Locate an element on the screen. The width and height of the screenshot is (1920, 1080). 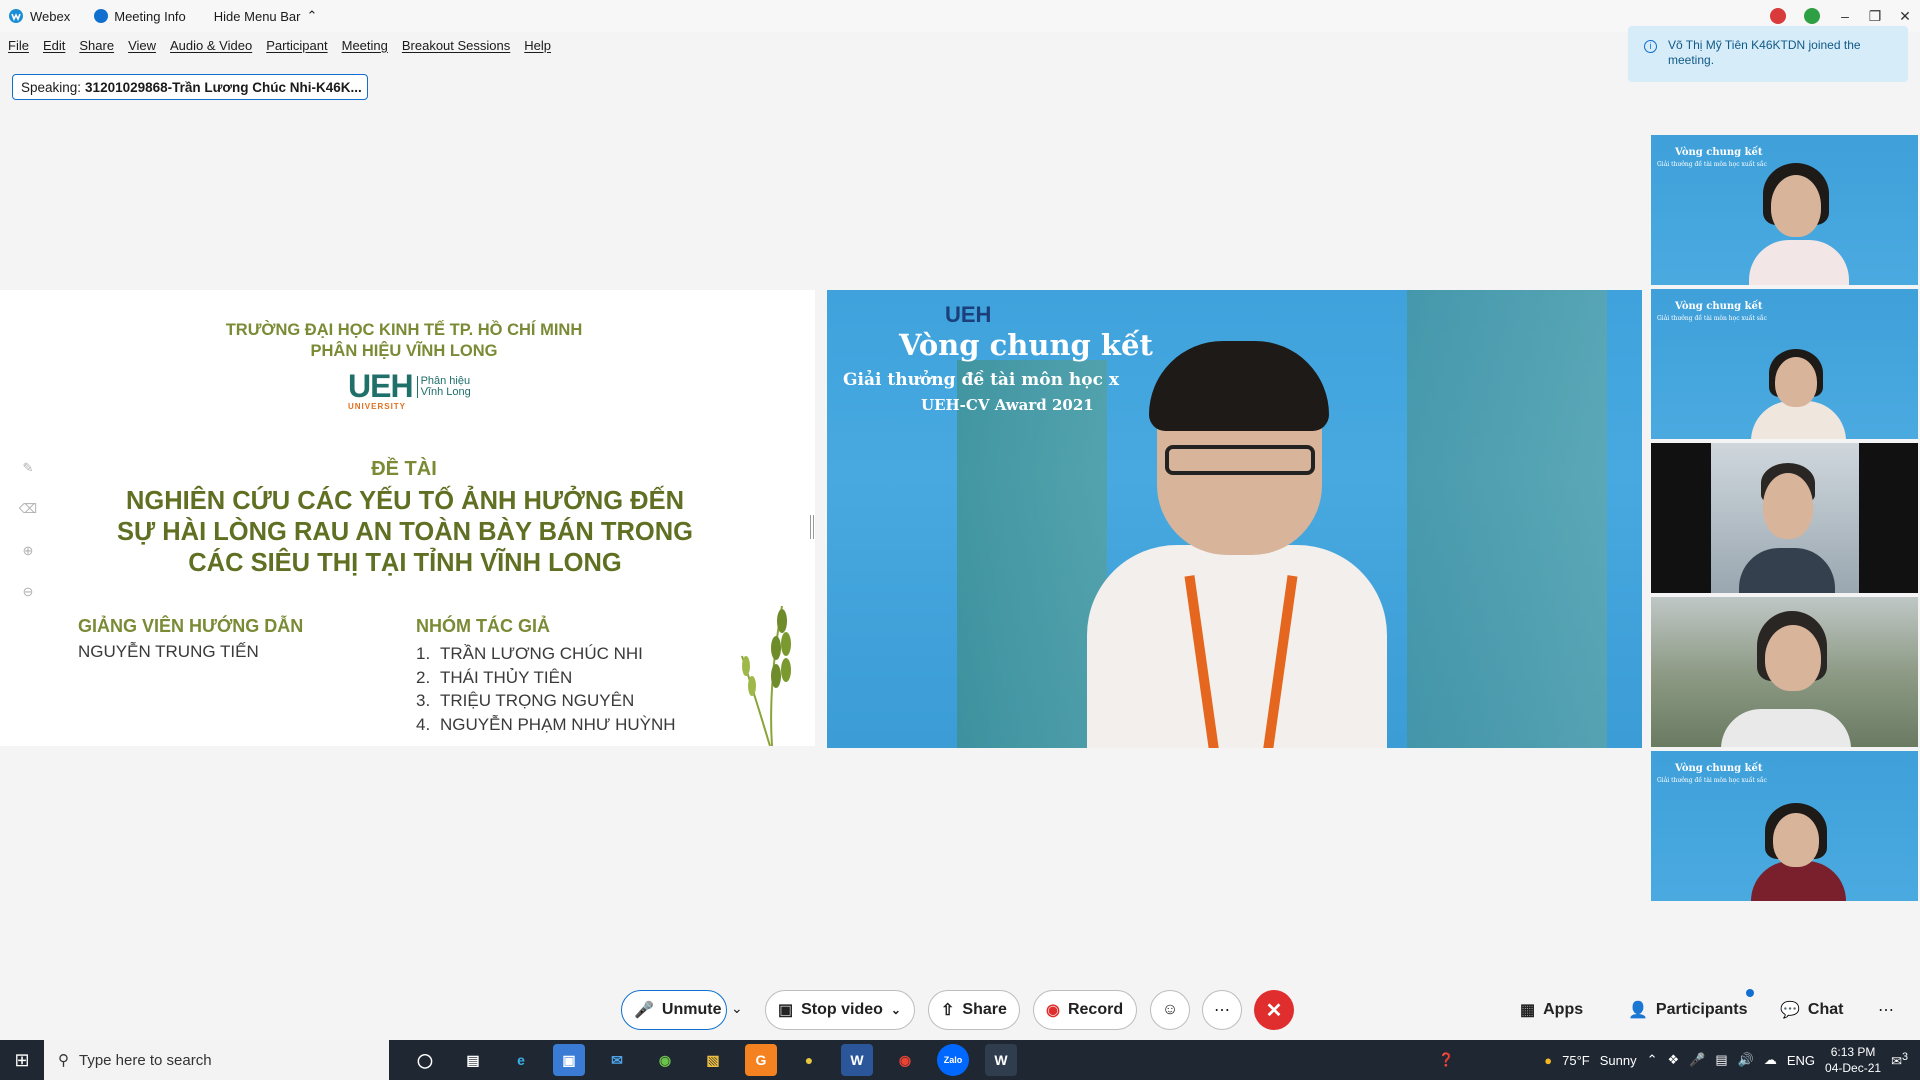
leave-meeting-button: ✕ is located at coordinates (1274, 1010).